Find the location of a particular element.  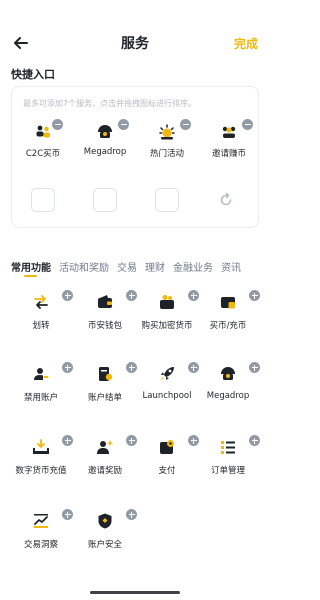

service-label: 交易洞察 is located at coordinates (40, 545).